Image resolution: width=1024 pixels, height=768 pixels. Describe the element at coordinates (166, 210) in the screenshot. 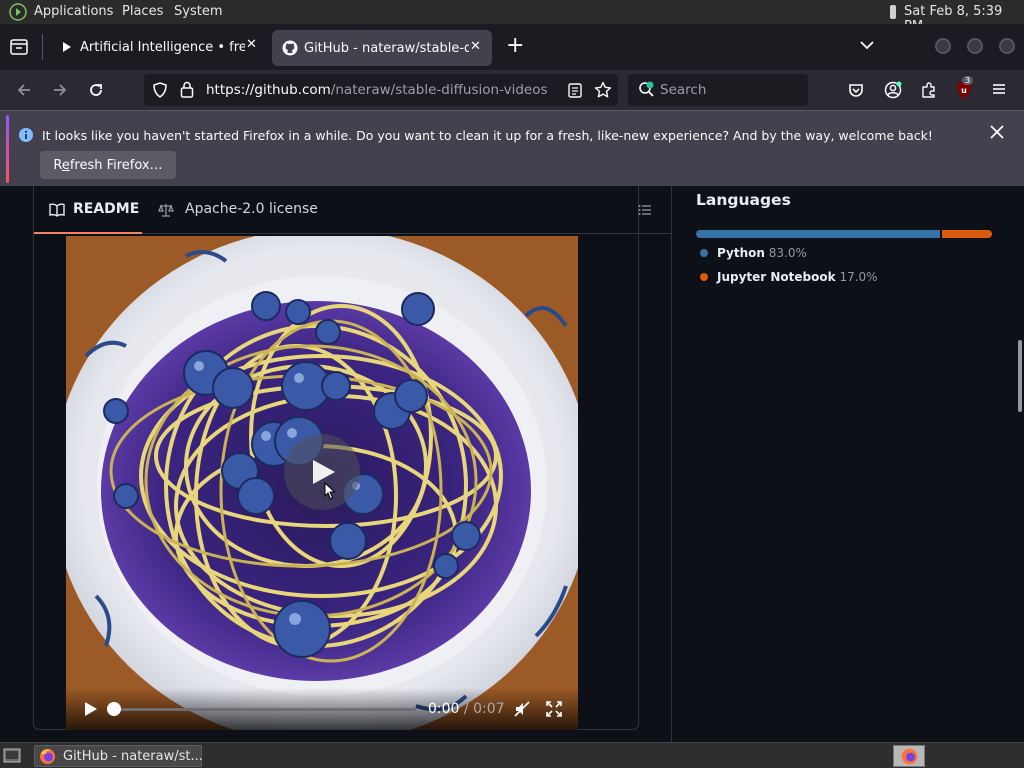

I see `law-icon` at that location.